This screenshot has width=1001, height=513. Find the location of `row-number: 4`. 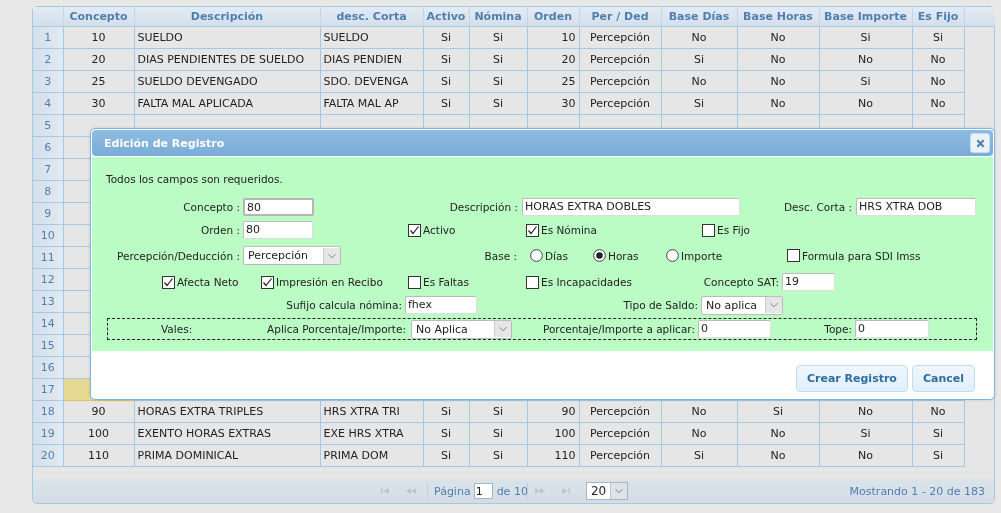

row-number: 4 is located at coordinates (48, 103).